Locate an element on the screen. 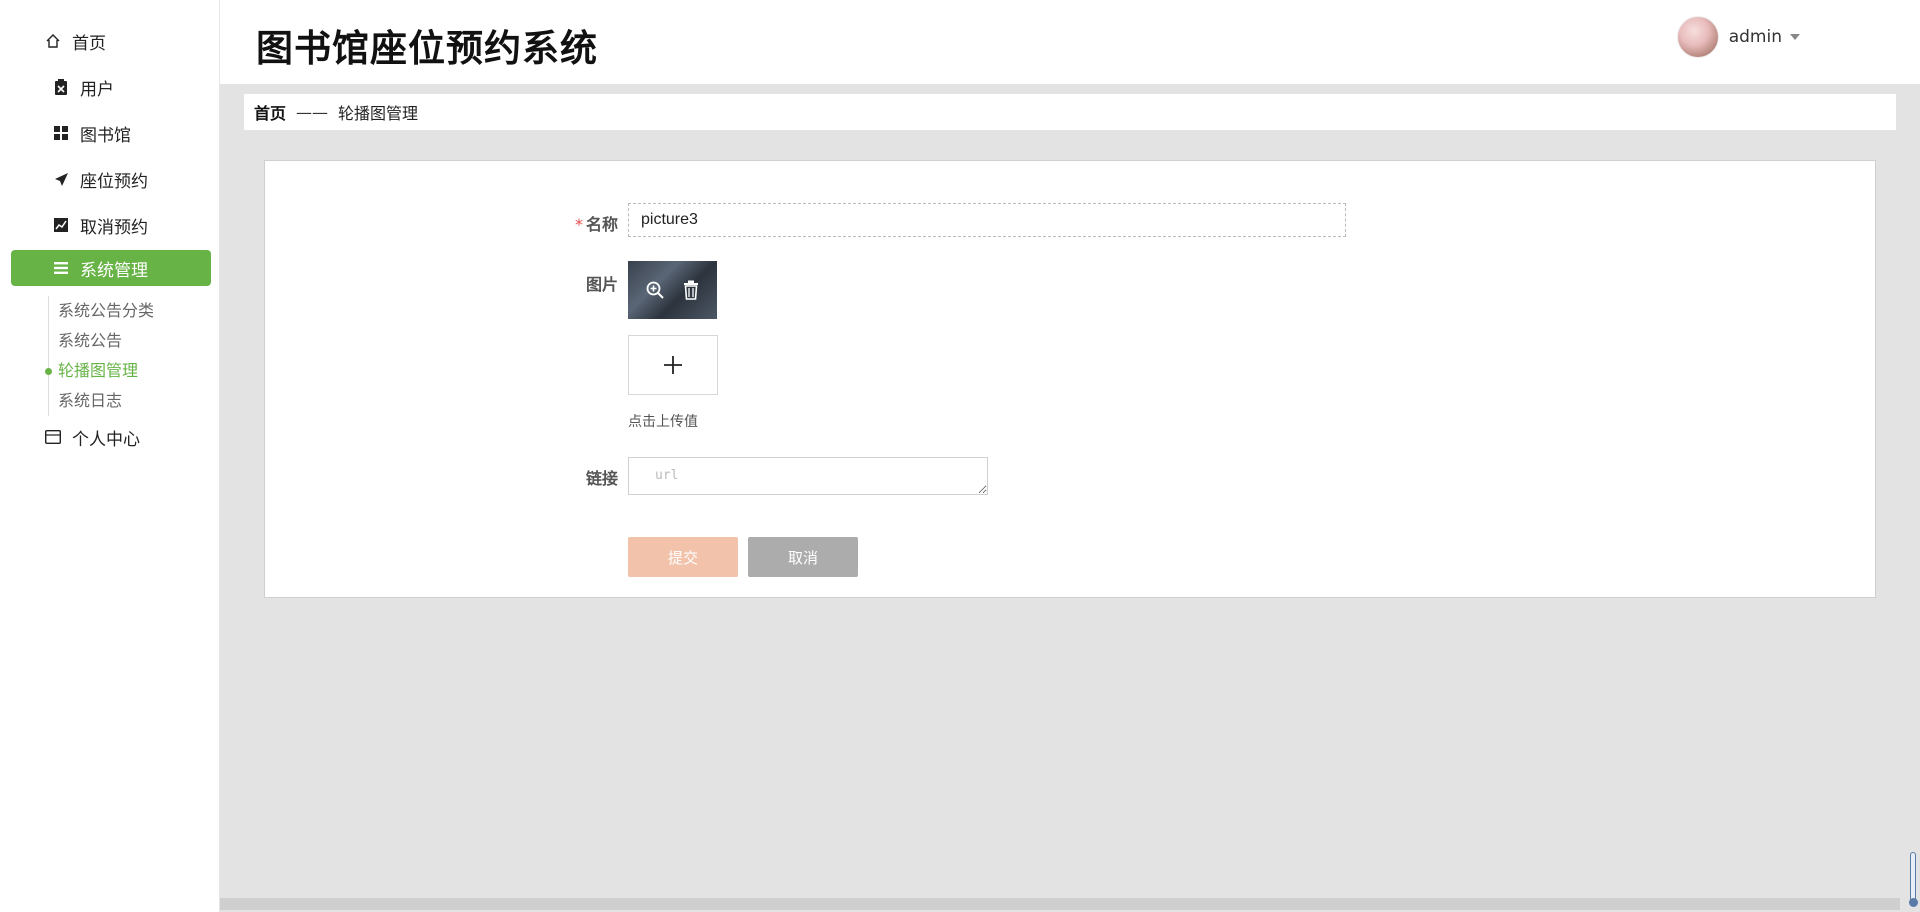 The height and width of the screenshot is (912, 1920). plus-icon is located at coordinates (673, 365).